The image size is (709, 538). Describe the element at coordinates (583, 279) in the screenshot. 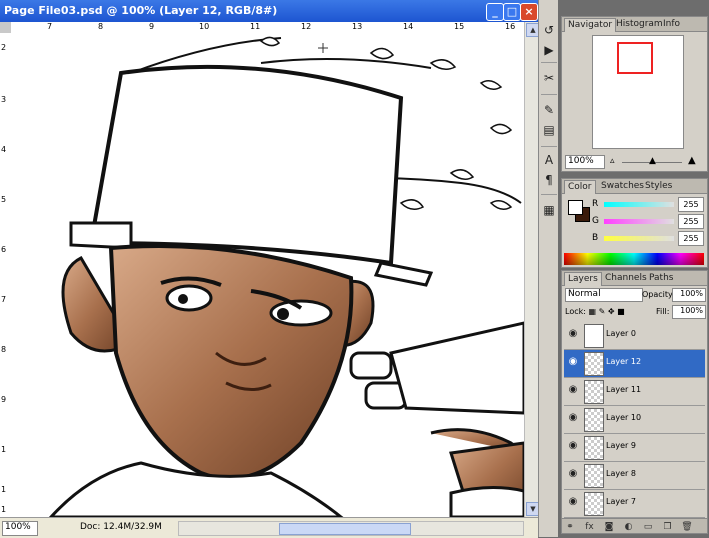

I see `tab-layers: Layers` at that location.